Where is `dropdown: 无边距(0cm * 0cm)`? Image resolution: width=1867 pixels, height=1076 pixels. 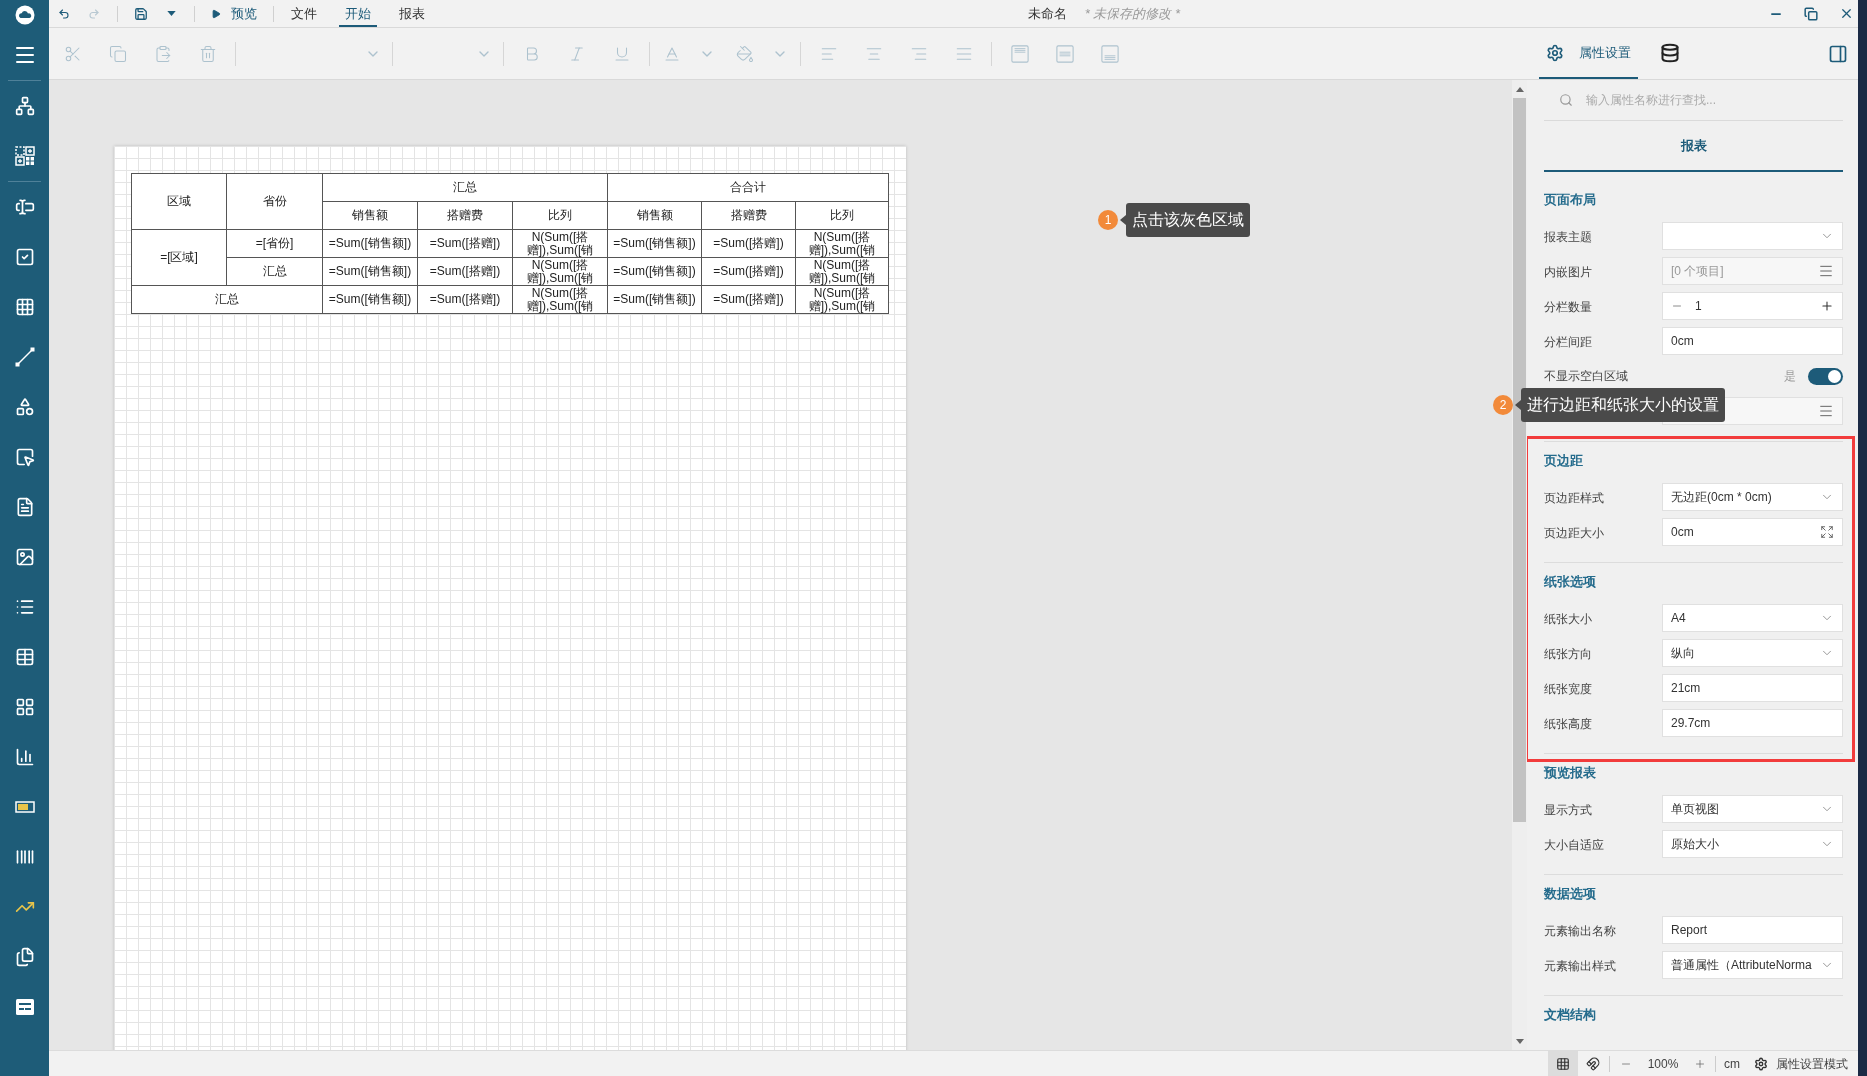 dropdown: 无边距(0cm * 0cm) is located at coordinates (1752, 497).